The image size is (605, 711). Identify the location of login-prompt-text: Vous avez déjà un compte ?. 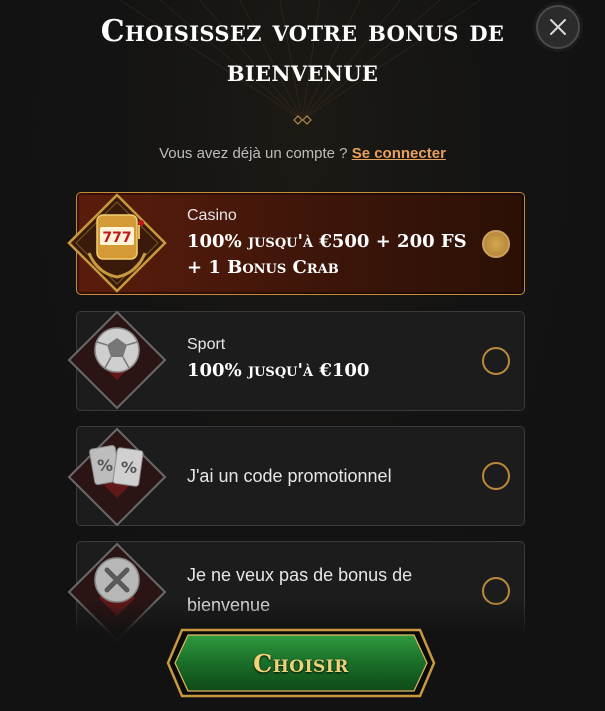
(253, 153).